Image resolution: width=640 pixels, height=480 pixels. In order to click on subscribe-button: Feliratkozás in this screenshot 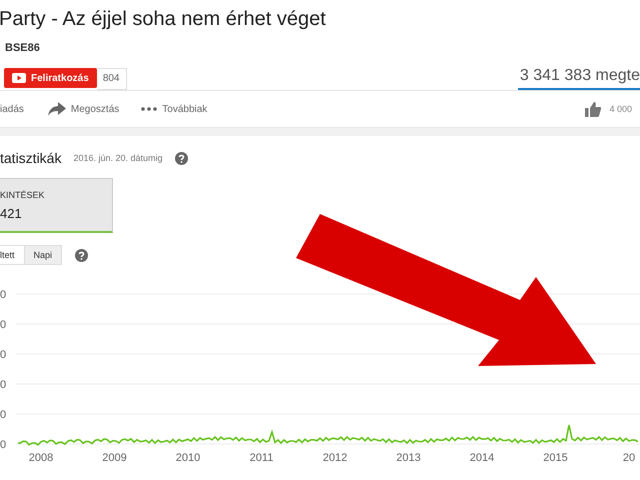, I will do `click(50, 78)`.